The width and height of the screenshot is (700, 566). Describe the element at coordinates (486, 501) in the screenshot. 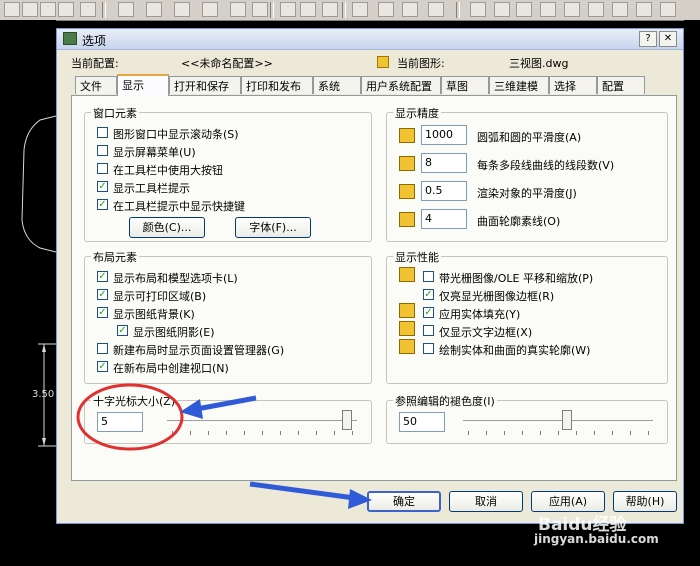

I see `cancel-button: 取消` at that location.